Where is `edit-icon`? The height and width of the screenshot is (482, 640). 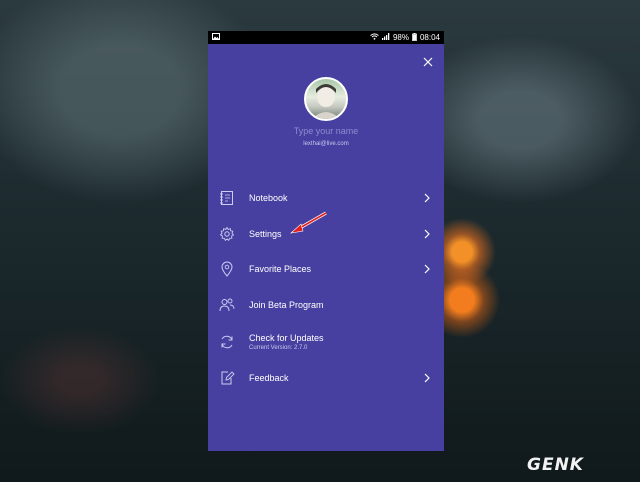
edit-icon is located at coordinates (228, 378).